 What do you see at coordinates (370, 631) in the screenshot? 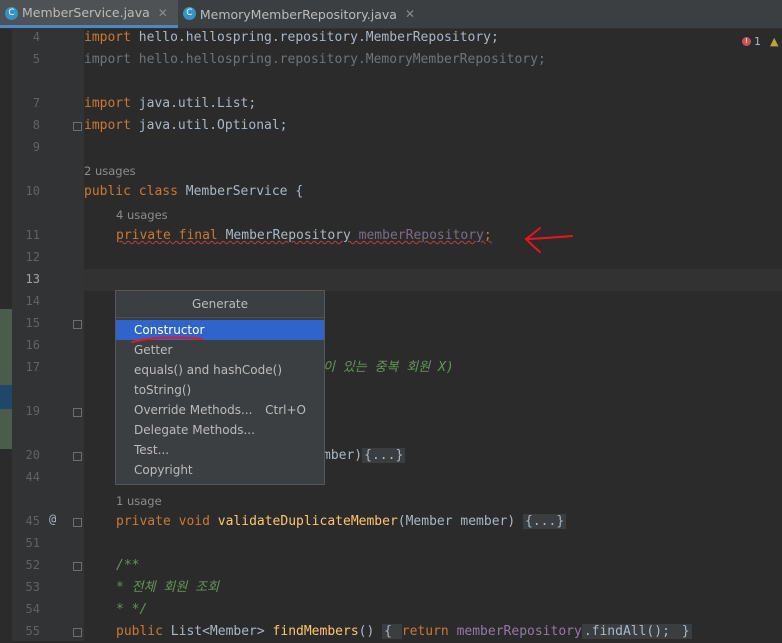
I see `code-text: ()` at bounding box center [370, 631].